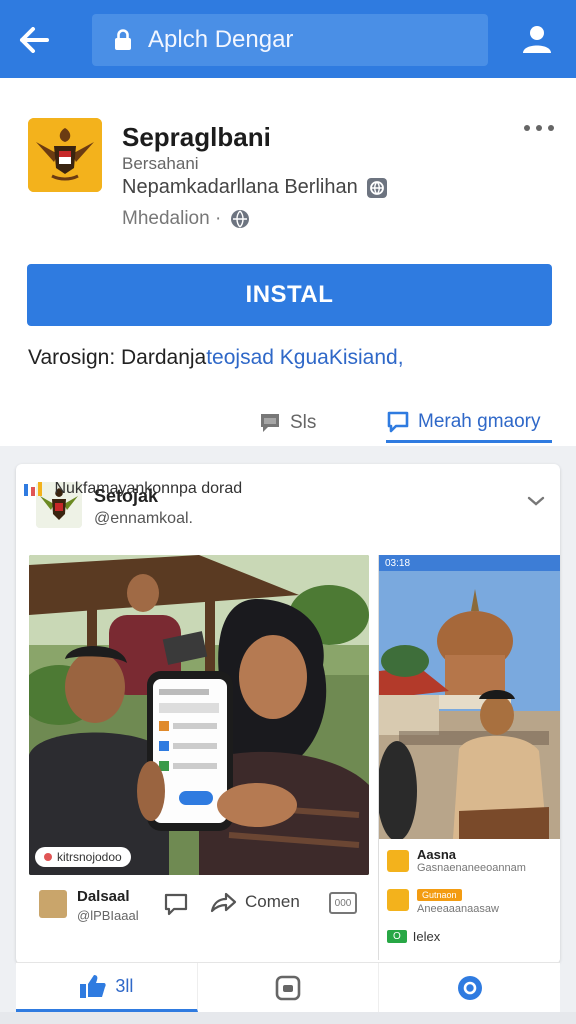 The height and width of the screenshot is (1024, 576). I want to click on app-category: Nepamkadarllana Berlihan, so click(255, 187).